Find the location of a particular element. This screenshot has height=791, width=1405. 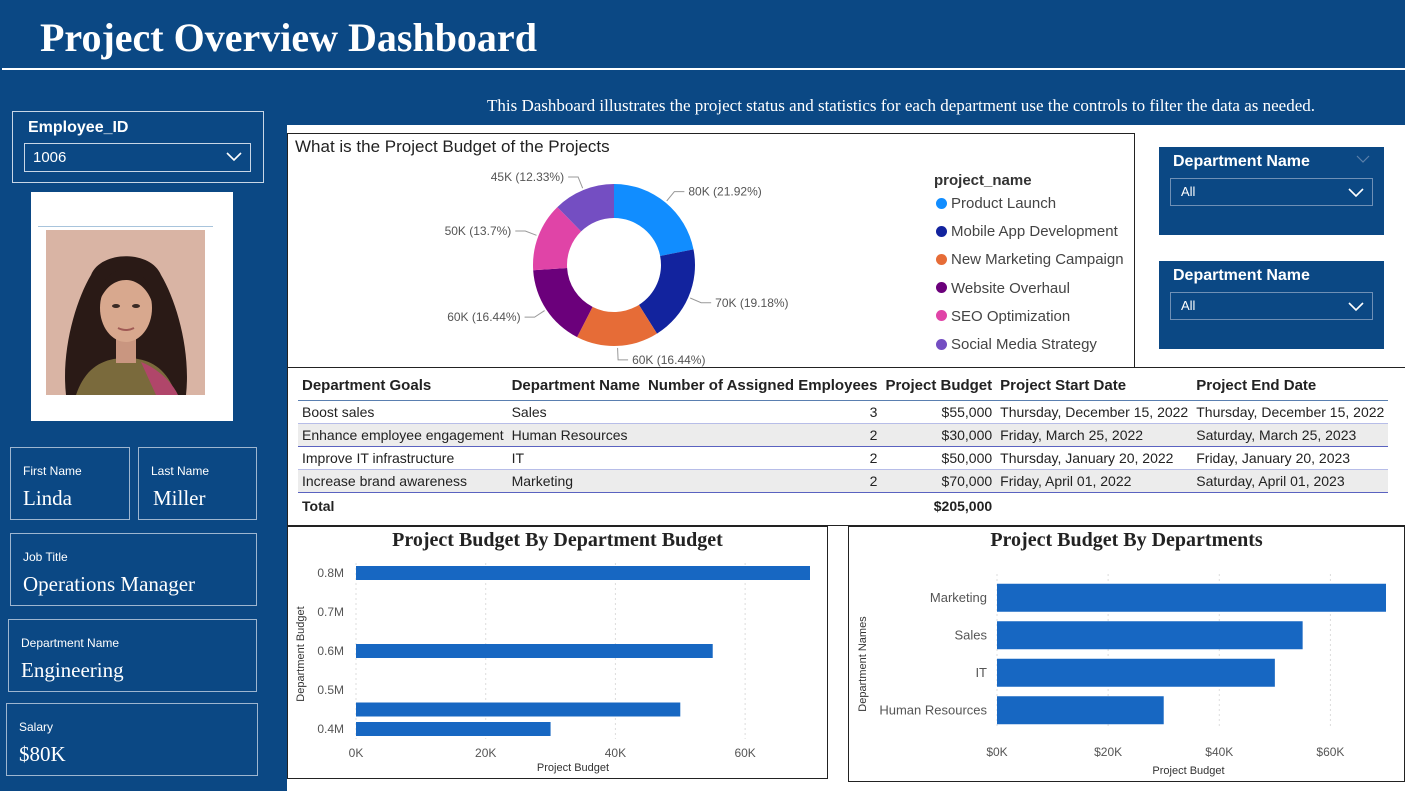

department-dropdown-value: All is located at coordinates (1188, 191).